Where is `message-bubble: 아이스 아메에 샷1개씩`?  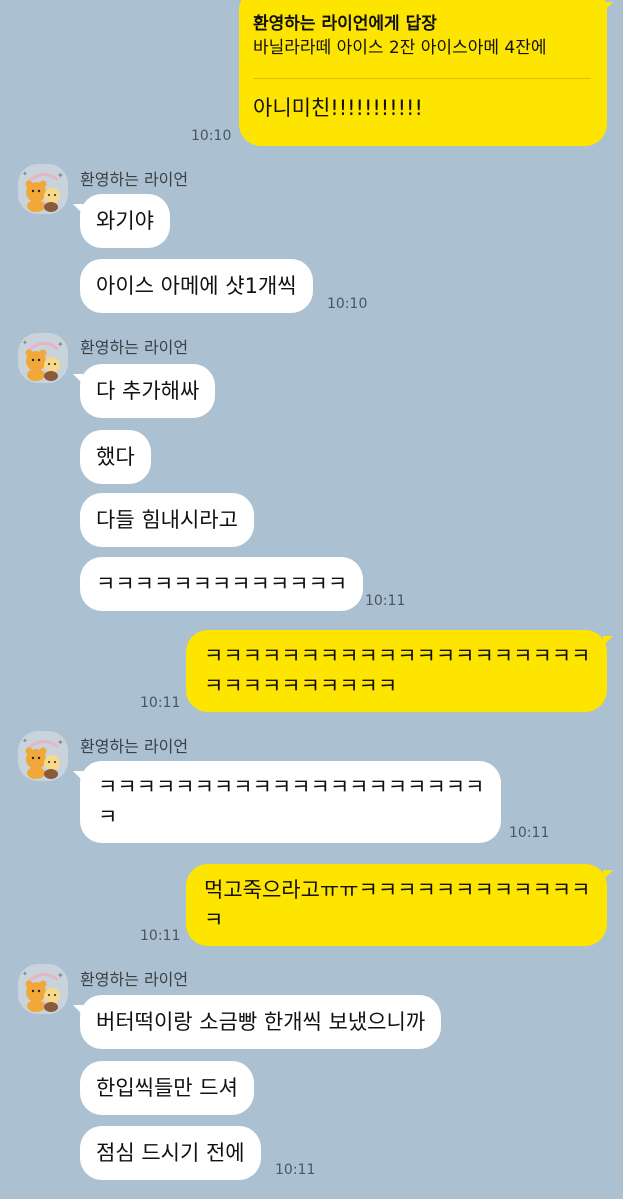
message-bubble: 아이스 아메에 샷1개씩 is located at coordinates (196, 286).